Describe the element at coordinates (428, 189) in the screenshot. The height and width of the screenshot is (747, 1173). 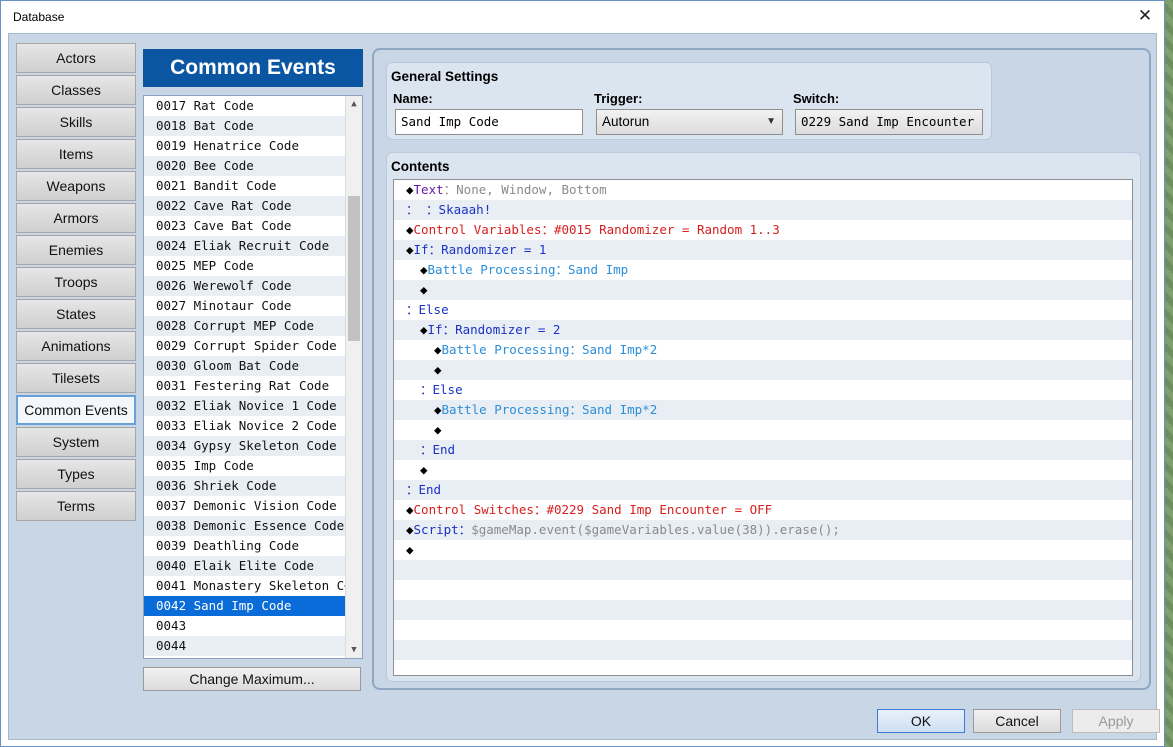
I see `command-text: Text` at that location.